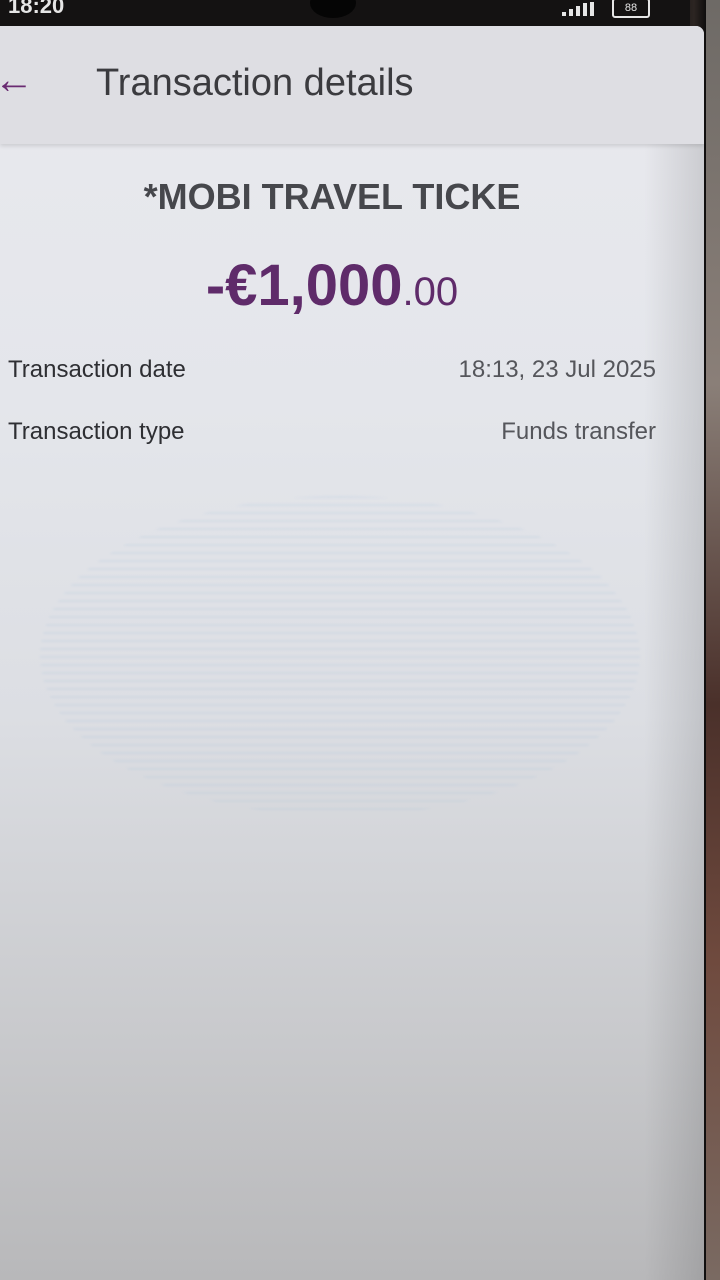 The height and width of the screenshot is (1280, 720). Describe the element at coordinates (17, 80) in the screenshot. I see `back-arrow-icon: ←` at that location.